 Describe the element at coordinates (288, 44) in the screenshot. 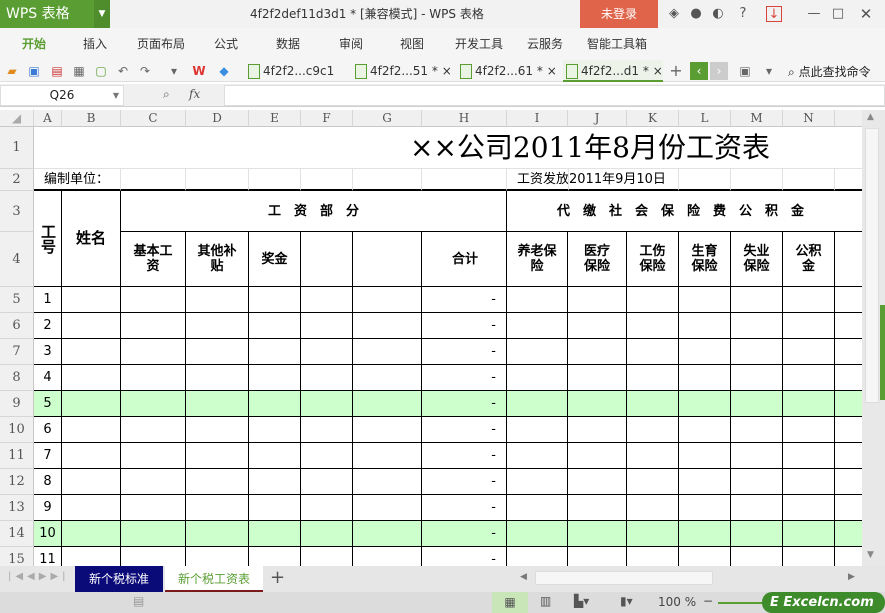

I see `menu-5: 数据` at that location.